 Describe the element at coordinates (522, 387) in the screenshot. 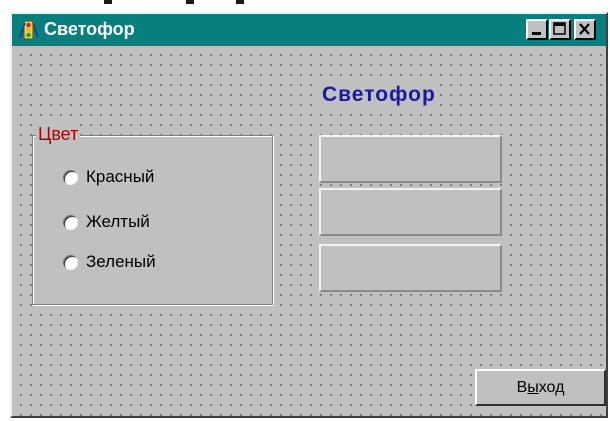

I see `exit-label-before: В` at that location.